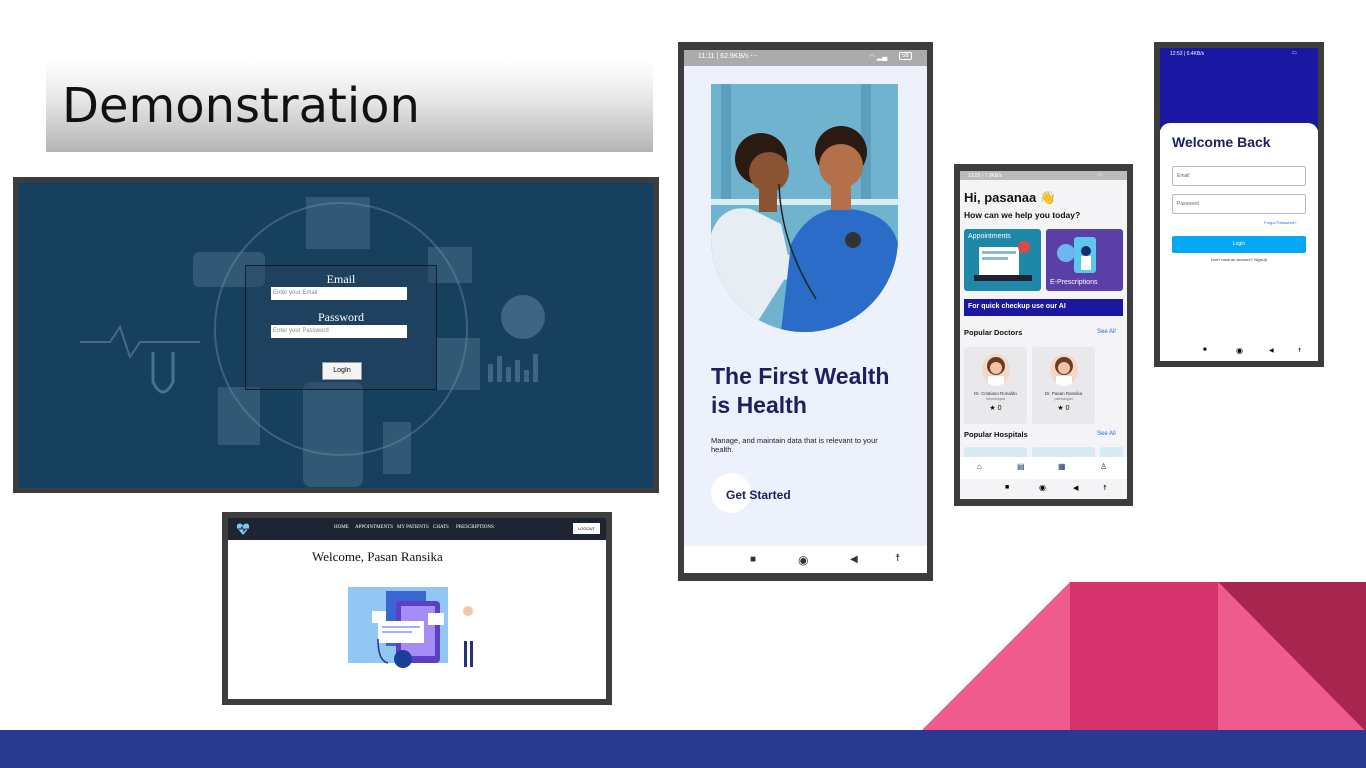 This screenshot has width=1366, height=768. Describe the element at coordinates (1294, 53) in the screenshot. I see `battery-icon: ▭` at that location.